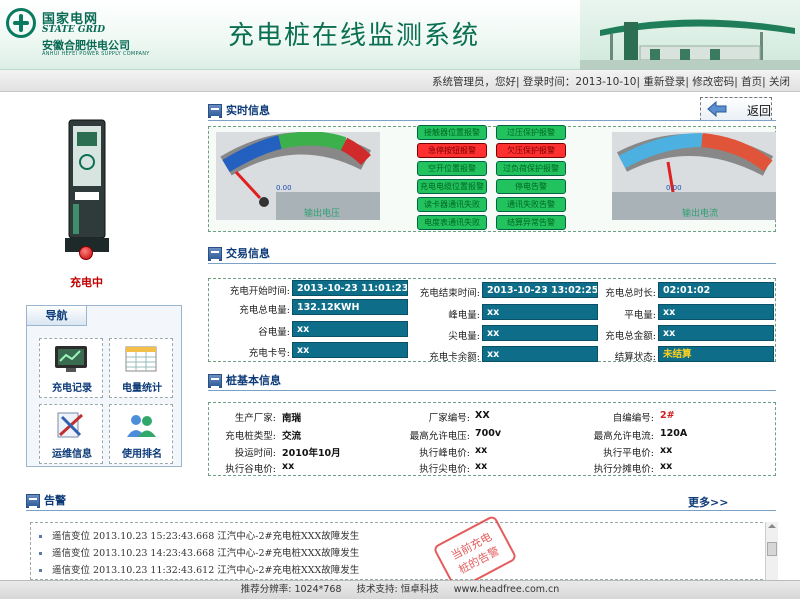  I want to click on charging-pile-image, so click(87, 185).